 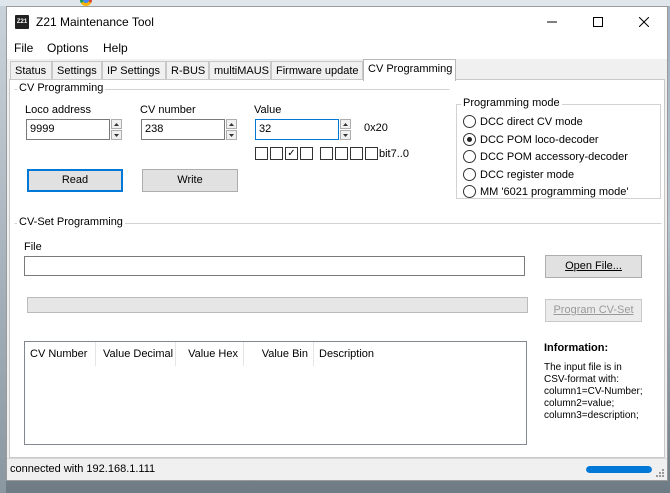 I want to click on bit-3-checkbox, so click(x=326, y=153).